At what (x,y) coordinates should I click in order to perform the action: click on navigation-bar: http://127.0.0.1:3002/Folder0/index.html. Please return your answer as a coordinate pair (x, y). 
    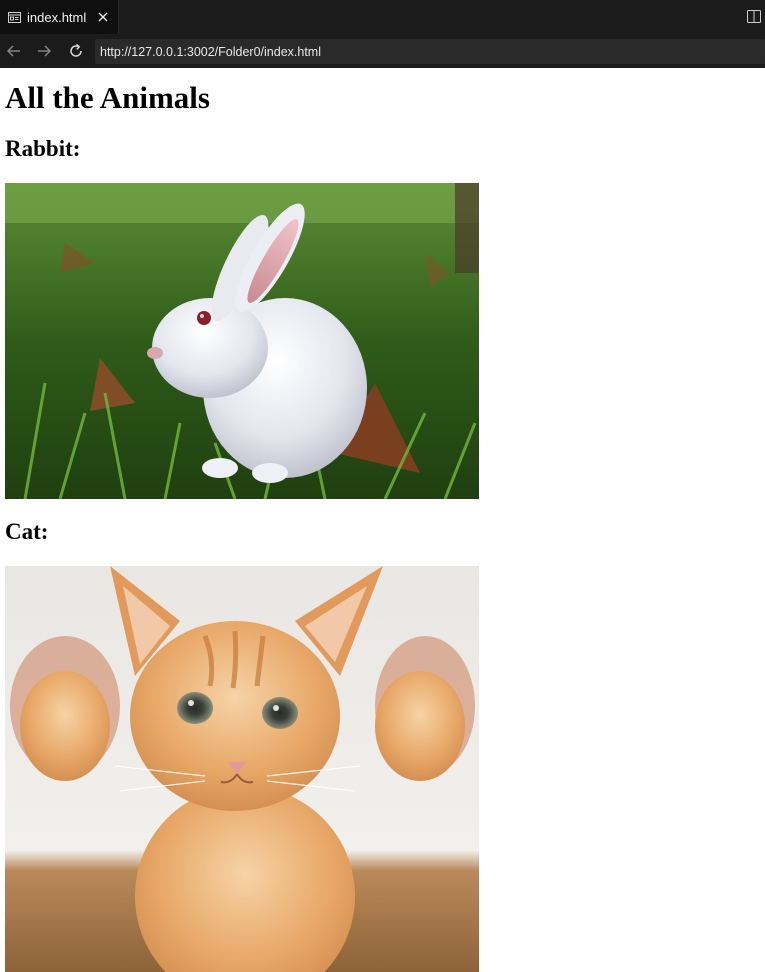
    Looking at the image, I should click on (382, 51).